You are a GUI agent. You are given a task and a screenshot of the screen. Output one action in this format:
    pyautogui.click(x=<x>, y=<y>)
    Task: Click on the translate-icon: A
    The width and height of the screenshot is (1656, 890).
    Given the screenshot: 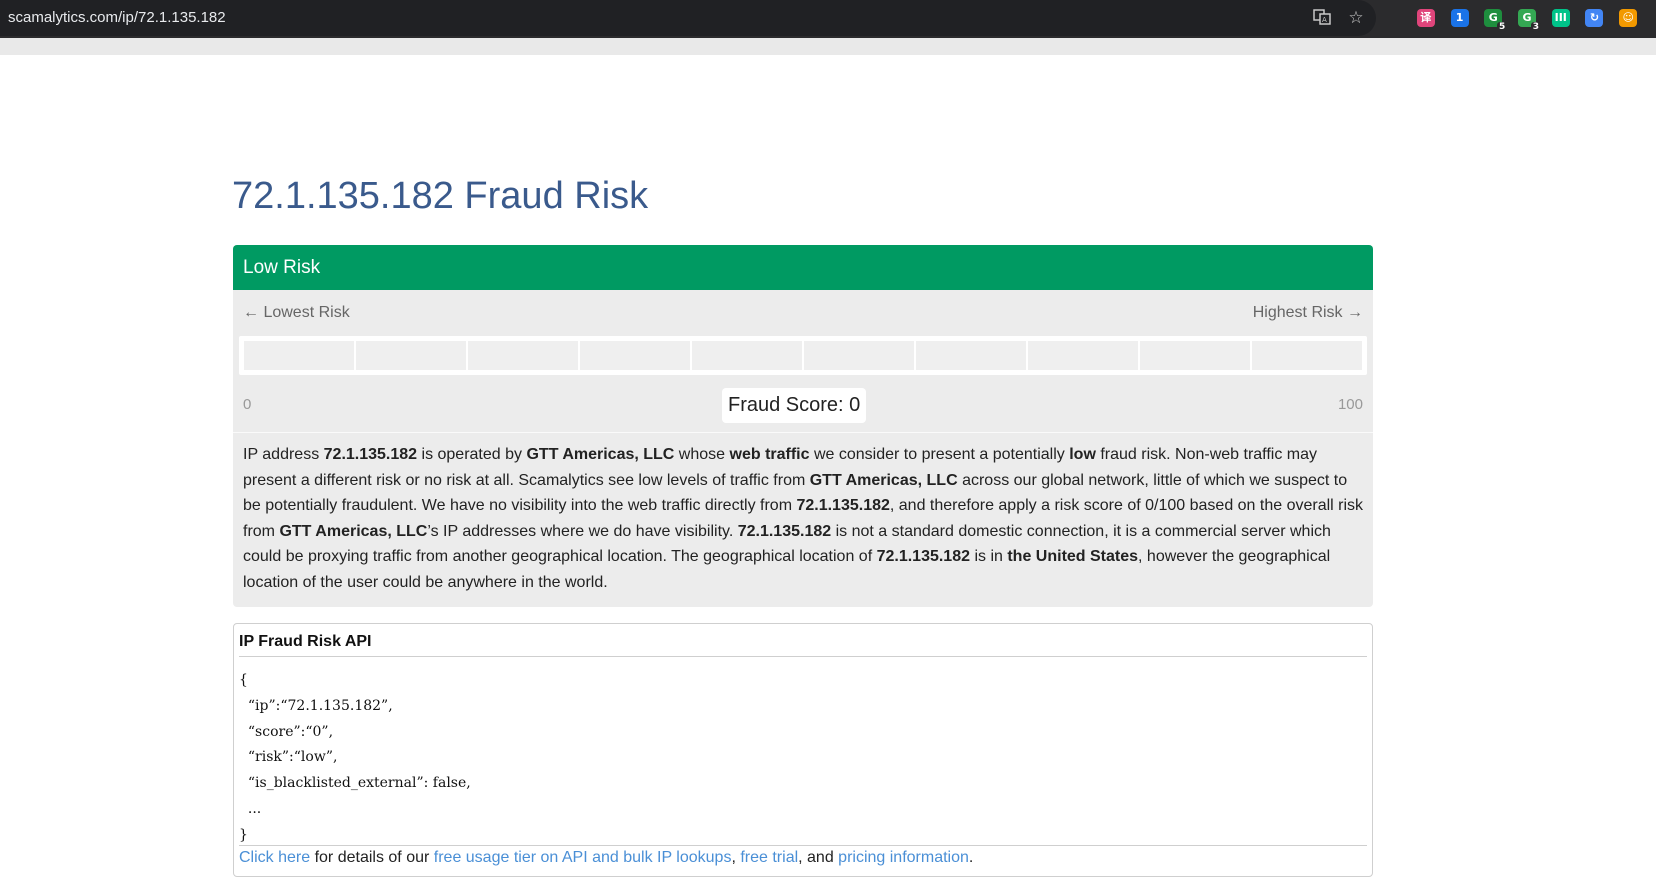 What is the action you would take?
    pyautogui.click(x=1322, y=18)
    